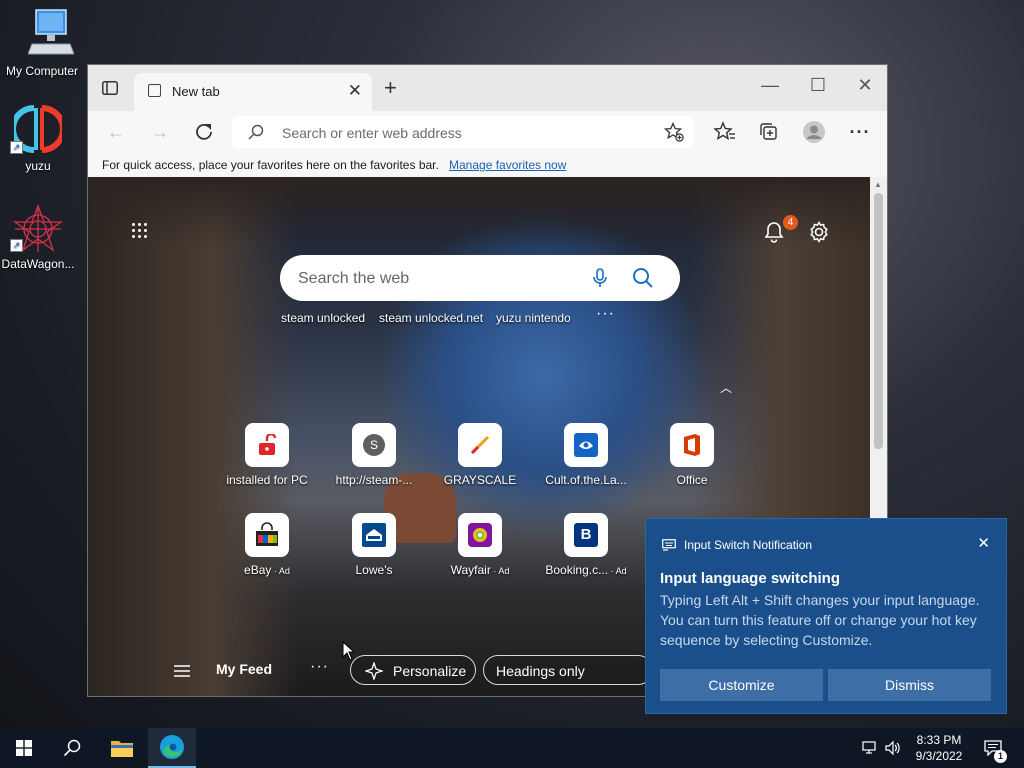 This screenshot has width=1024, height=768. I want to click on folder-icon, so click(122, 749).